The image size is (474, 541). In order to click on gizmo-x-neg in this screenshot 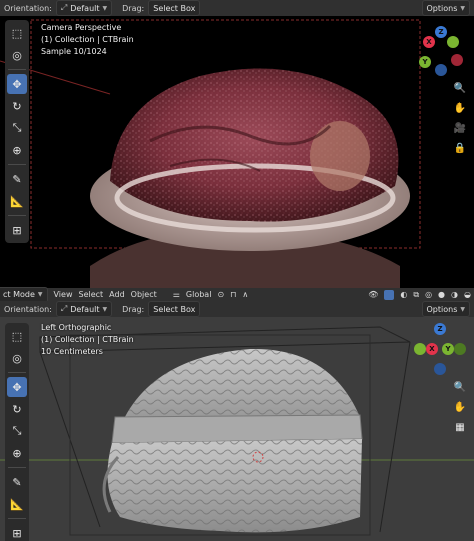, I will do `click(457, 60)`.